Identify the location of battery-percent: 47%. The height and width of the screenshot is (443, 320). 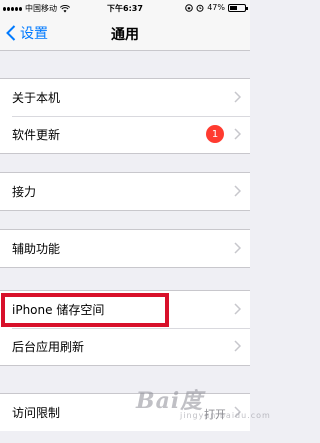
(216, 7).